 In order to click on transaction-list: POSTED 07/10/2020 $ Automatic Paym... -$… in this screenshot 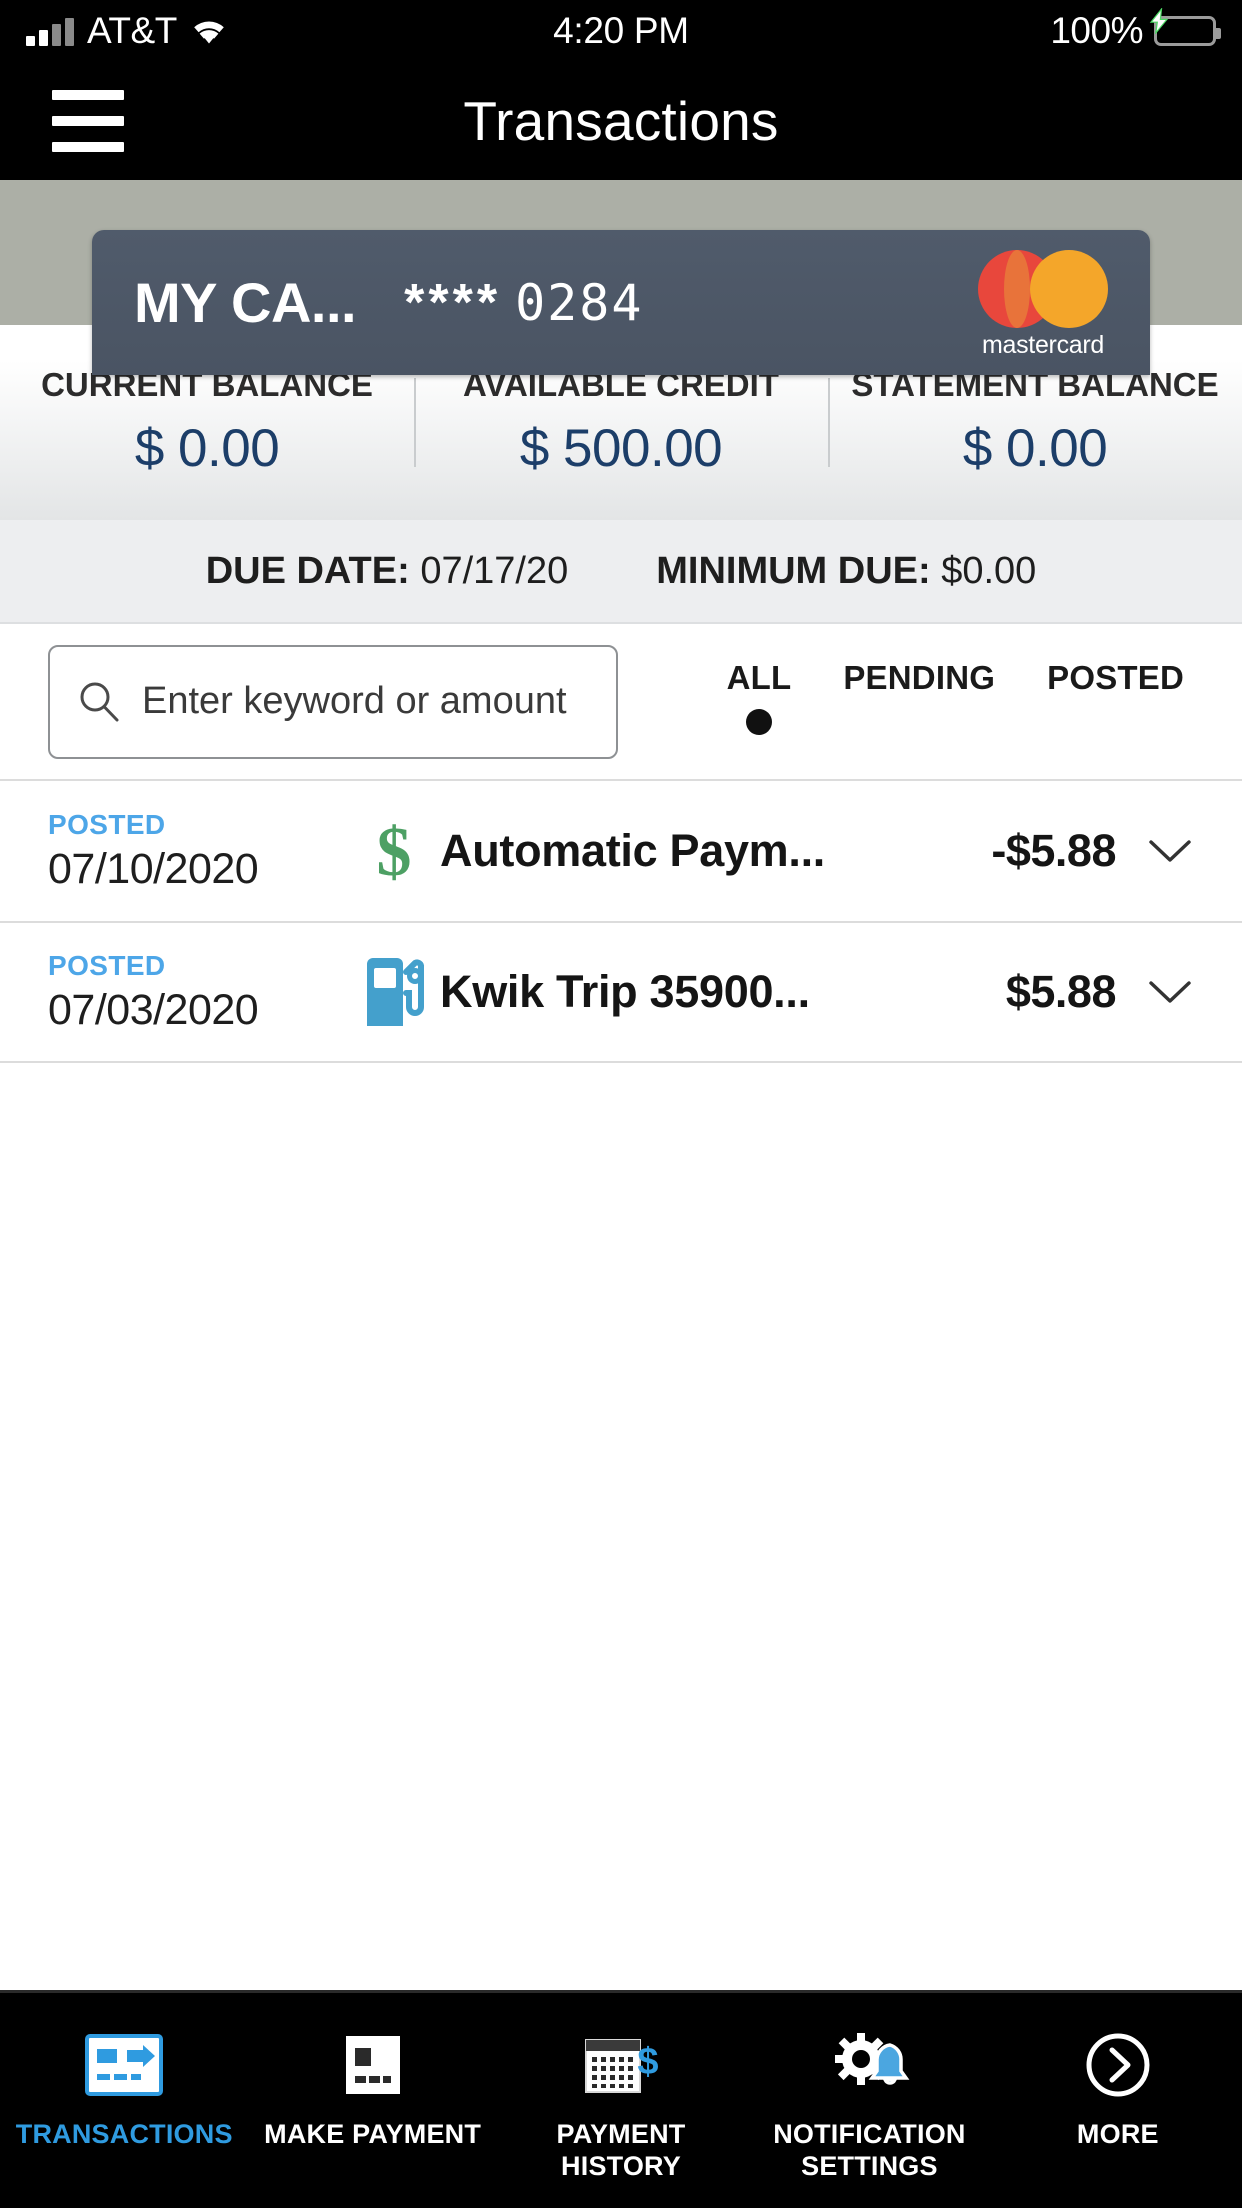, I will do `click(621, 921)`.